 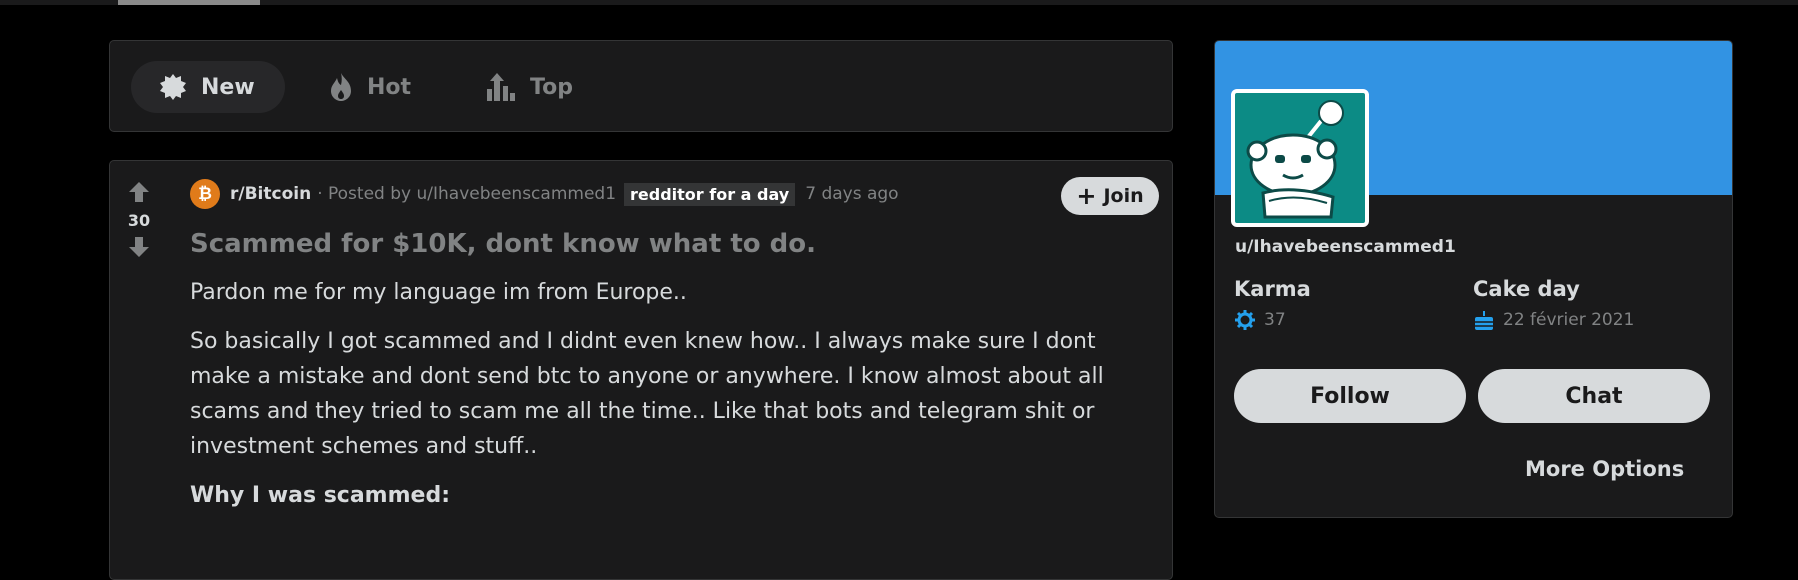 What do you see at coordinates (139, 192) in the screenshot?
I see `upvote-icon` at bounding box center [139, 192].